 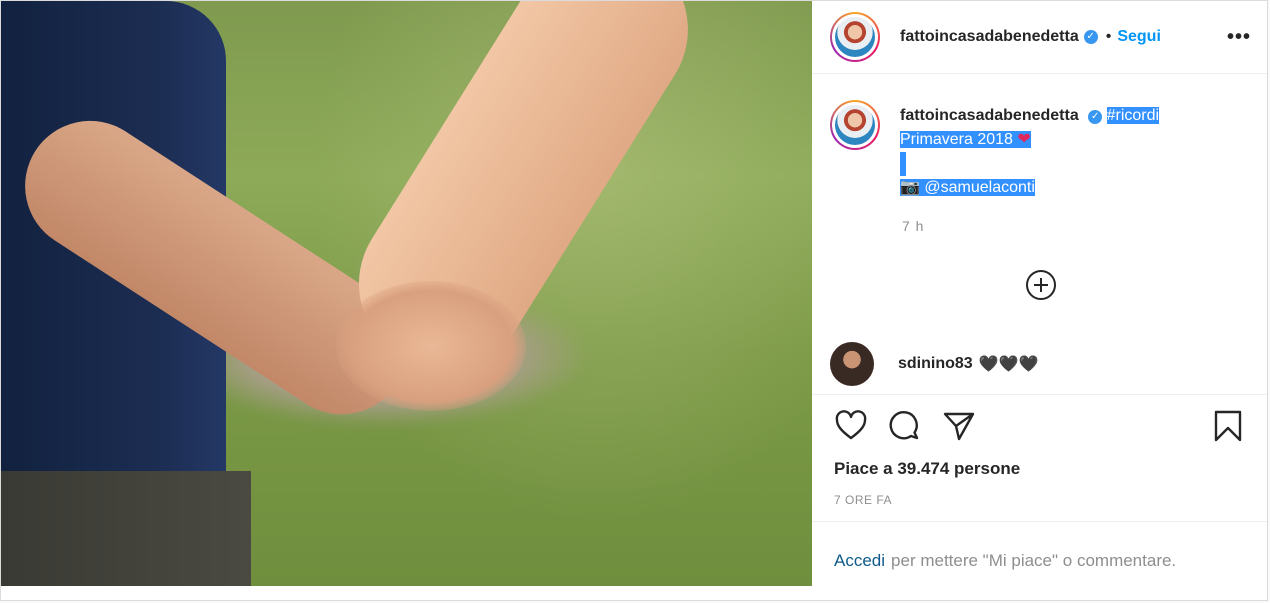 I want to click on author-avatar, so click(x=855, y=37).